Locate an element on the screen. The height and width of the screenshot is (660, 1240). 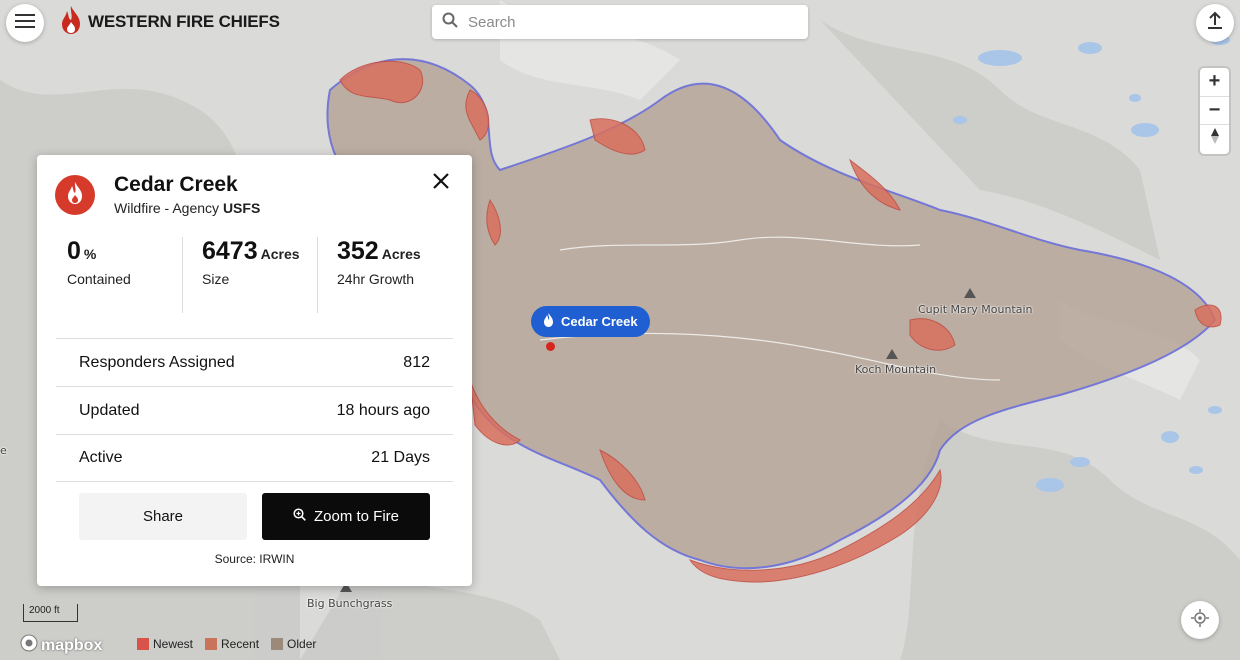
zoom-icon is located at coordinates (299, 516).